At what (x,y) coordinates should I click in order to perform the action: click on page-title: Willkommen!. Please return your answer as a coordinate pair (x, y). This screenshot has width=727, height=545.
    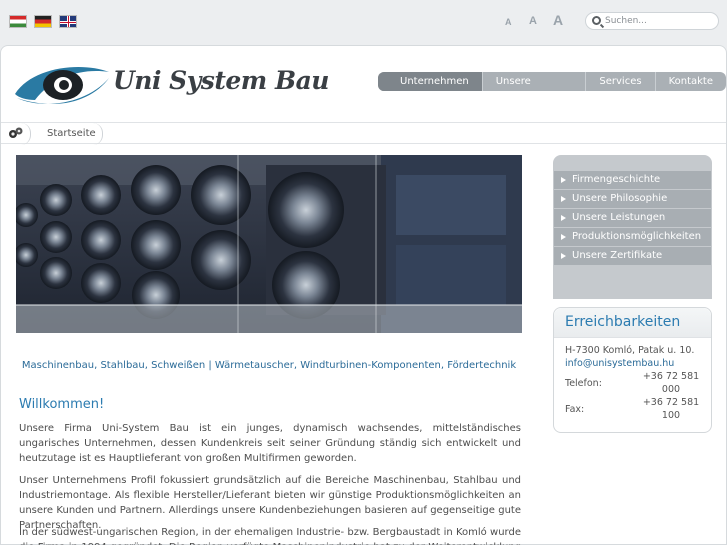
    Looking at the image, I should click on (62, 404).